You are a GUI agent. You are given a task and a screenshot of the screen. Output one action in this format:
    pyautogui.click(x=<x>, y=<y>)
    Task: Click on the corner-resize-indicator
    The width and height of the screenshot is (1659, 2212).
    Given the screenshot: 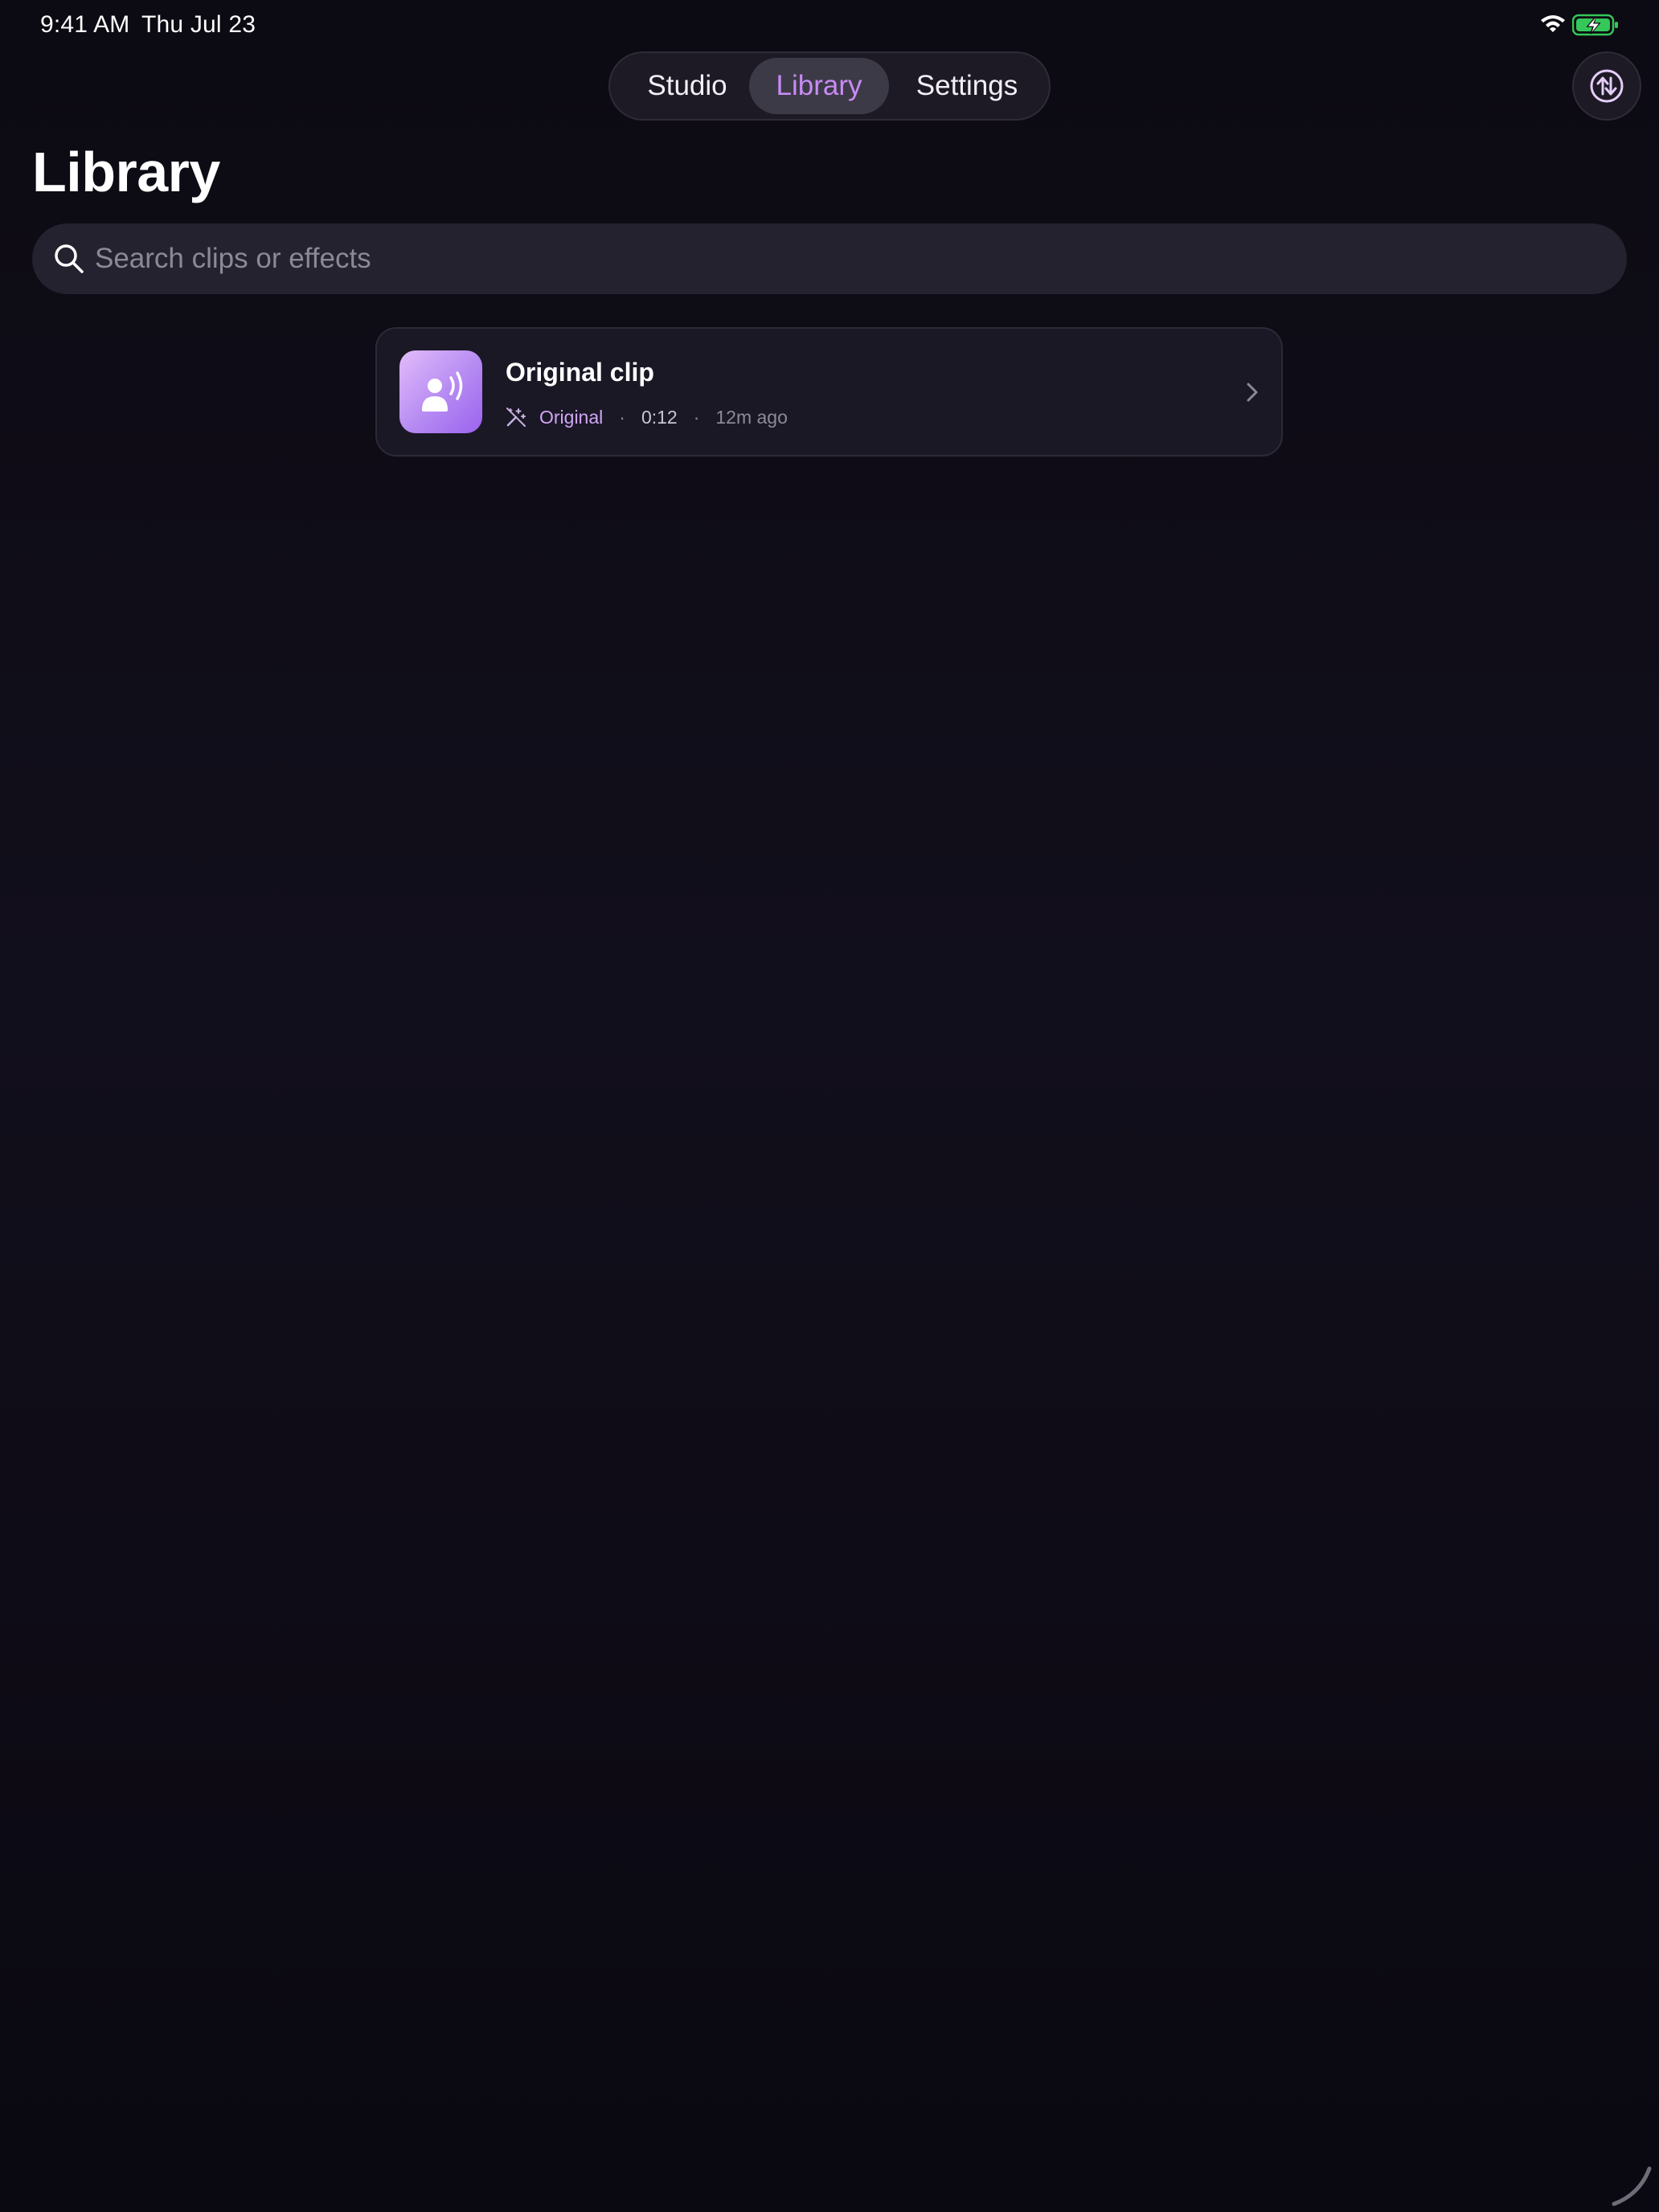 What is the action you would take?
    pyautogui.click(x=1632, y=2186)
    